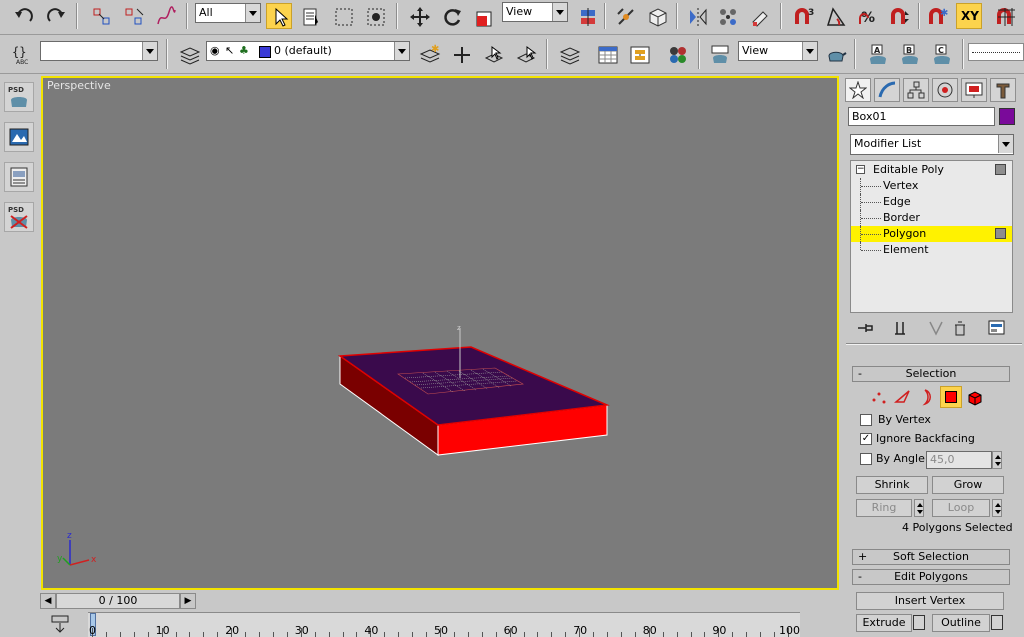 This screenshot has width=1024, height=637. I want to click on curve-editor-icon, so click(607, 54).